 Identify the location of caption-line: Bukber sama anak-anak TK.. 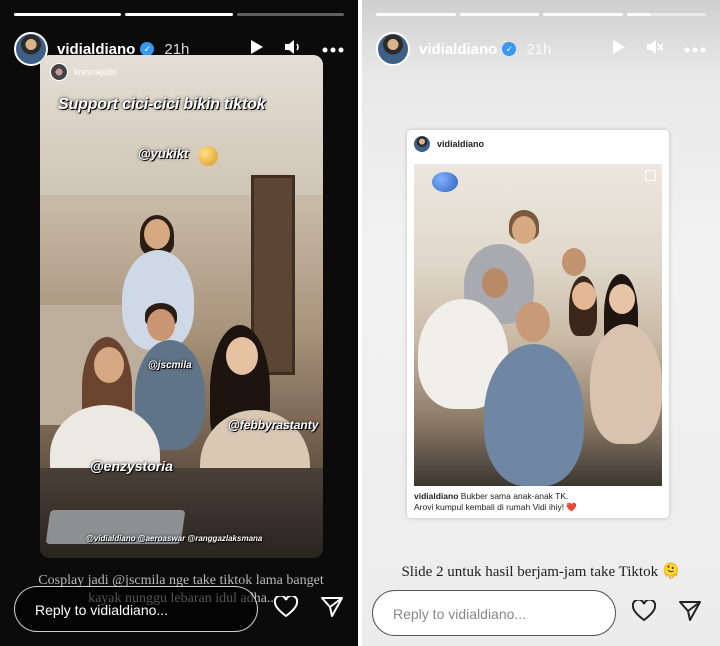
(514, 496).